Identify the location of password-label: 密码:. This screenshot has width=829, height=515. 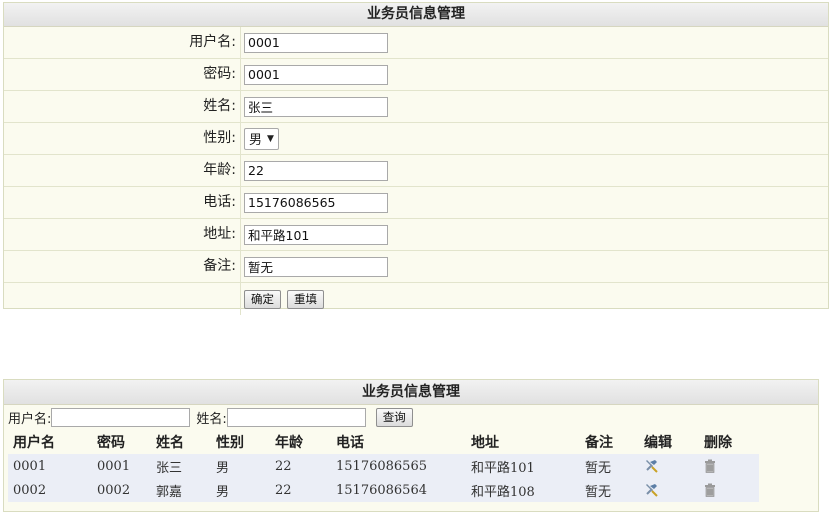
(122, 74).